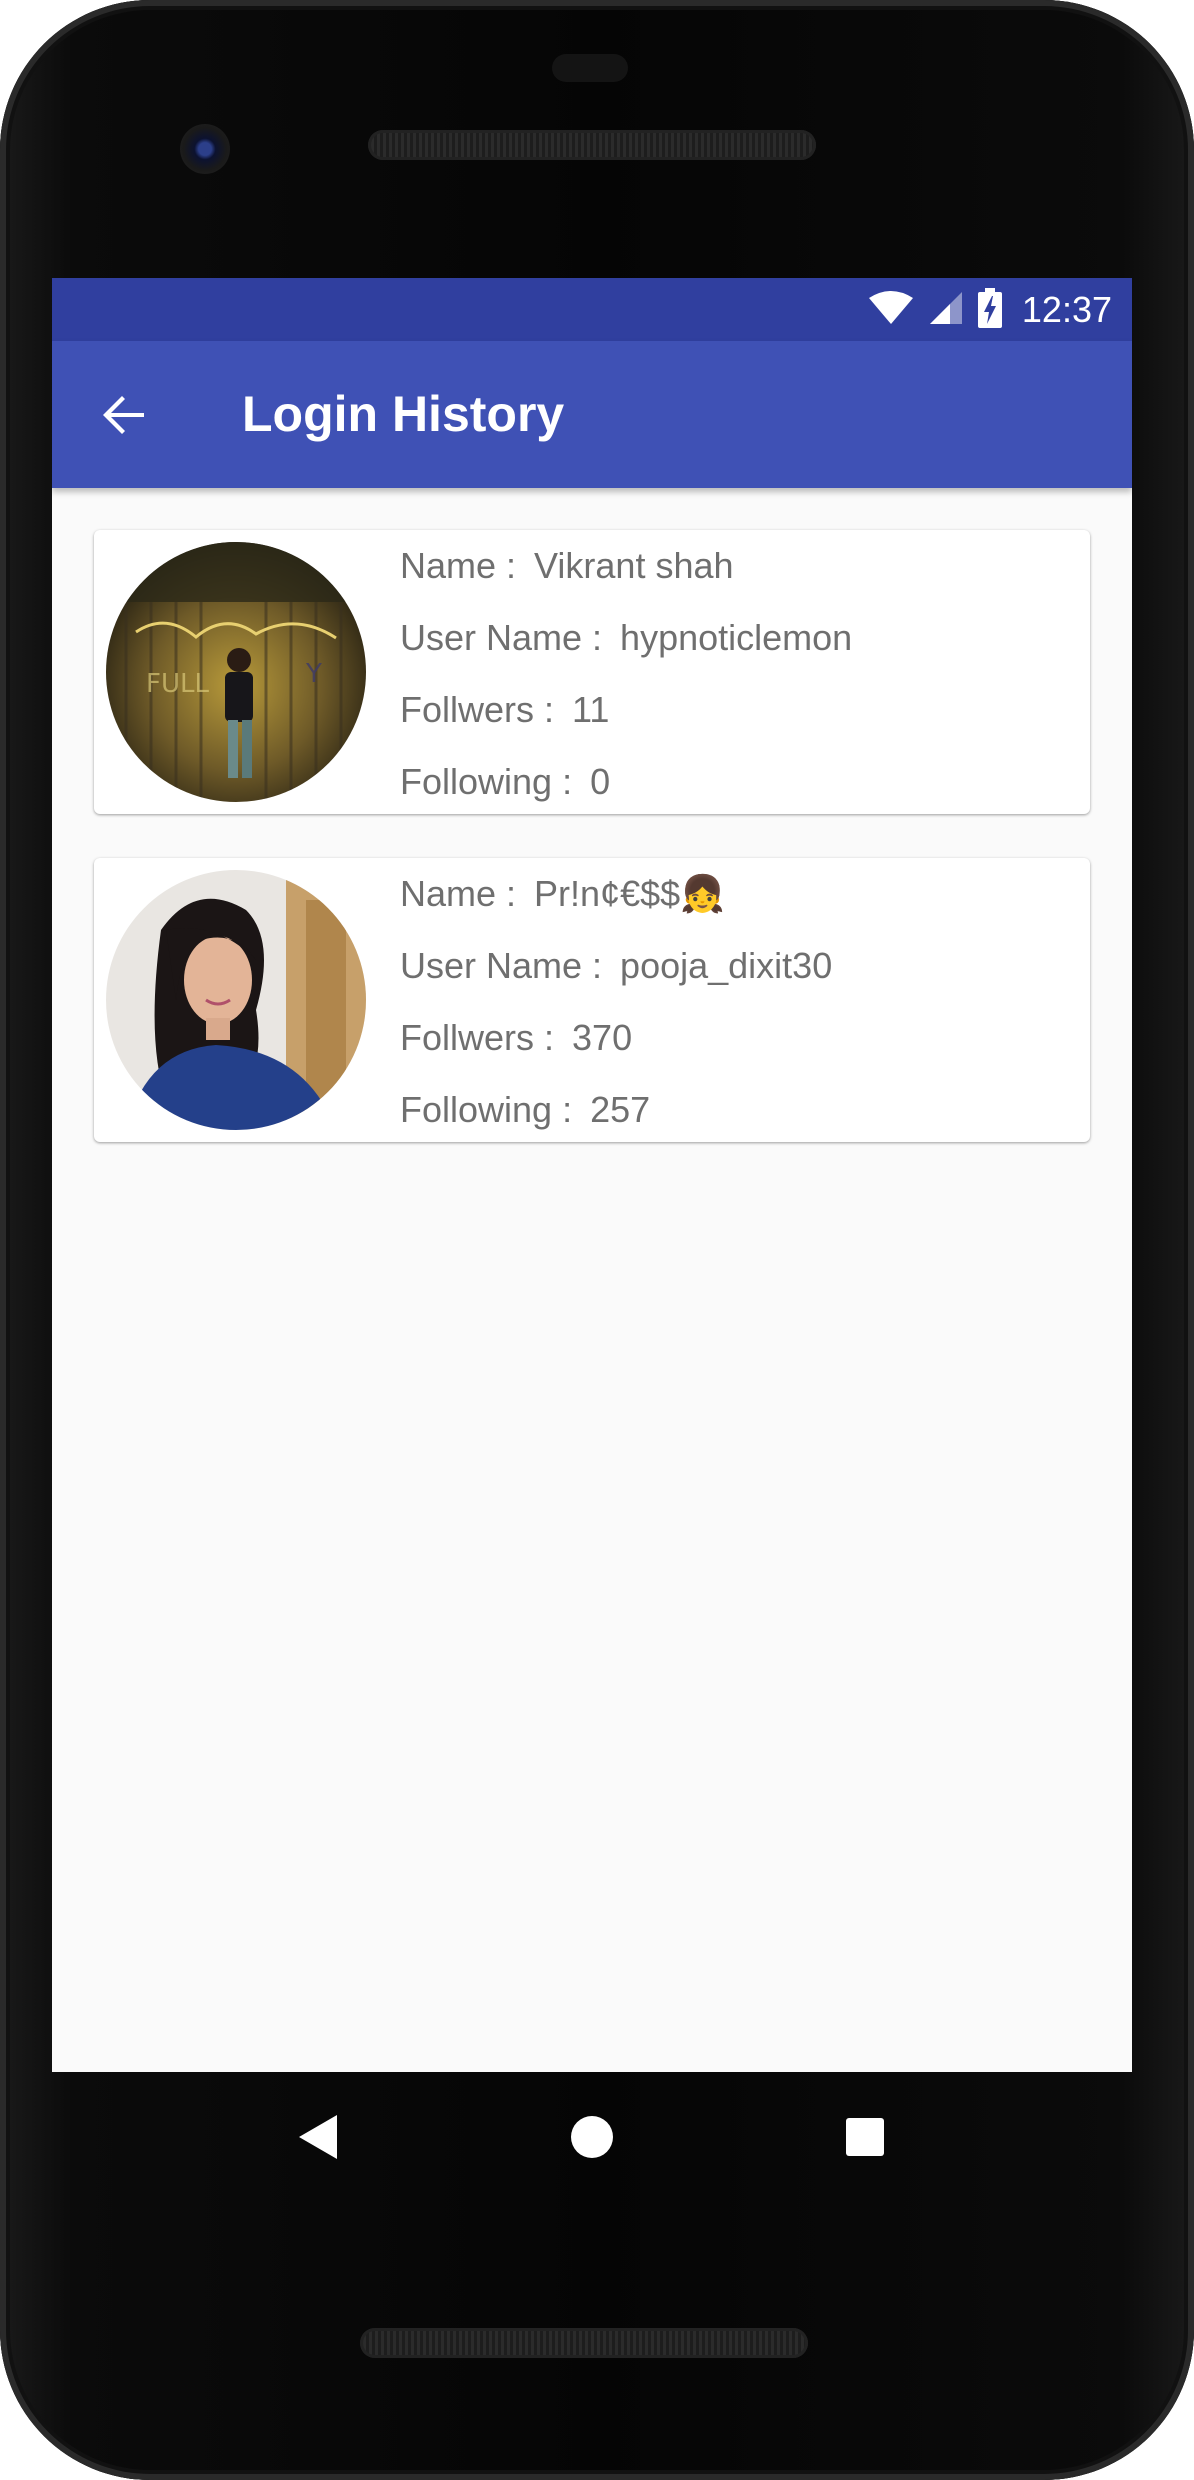  What do you see at coordinates (1066, 309) in the screenshot?
I see `status-time: 12:37` at bounding box center [1066, 309].